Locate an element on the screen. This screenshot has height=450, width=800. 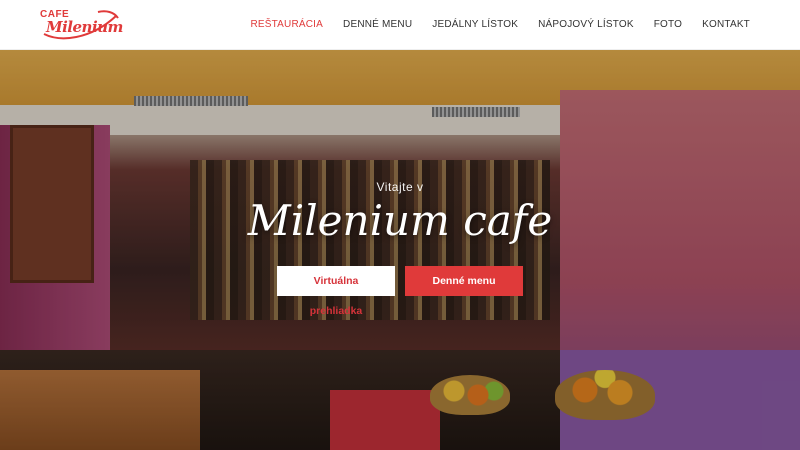
logo-milenium-text: Milenium is located at coordinates (84, 26).